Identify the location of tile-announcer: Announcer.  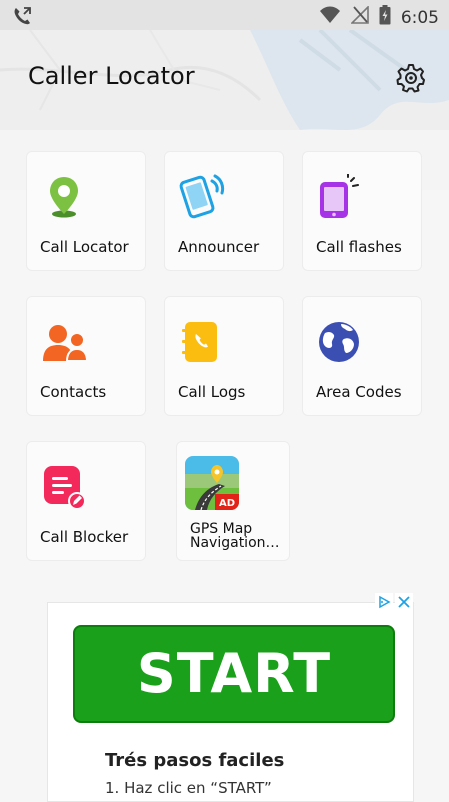
(224, 211).